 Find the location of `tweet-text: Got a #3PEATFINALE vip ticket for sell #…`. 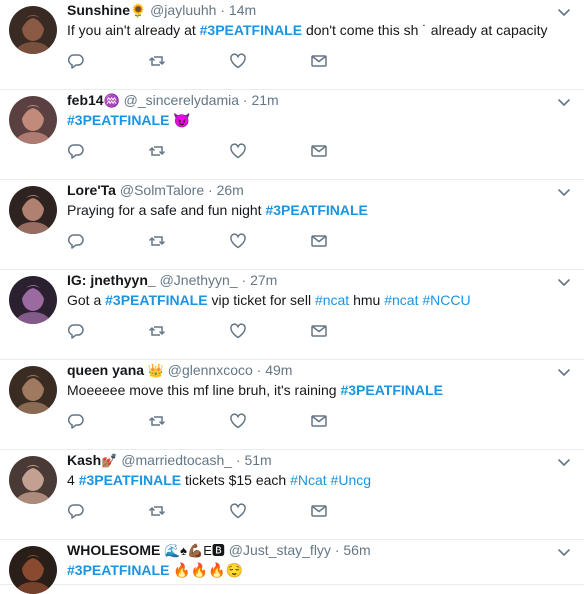

tweet-text: Got a #3PEATFINALE vip ticket for sell #… is located at coordinates (269, 300).